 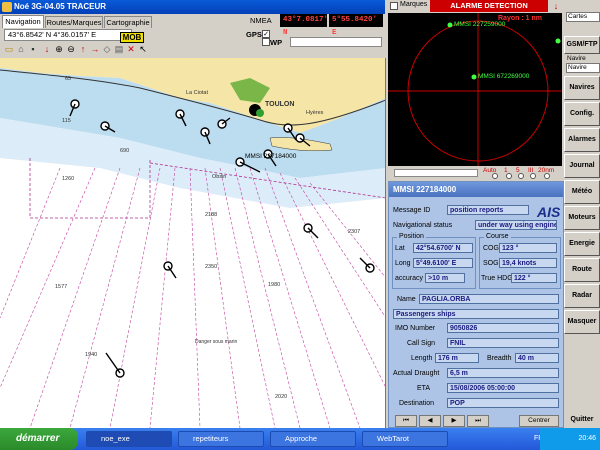 What do you see at coordinates (587, 438) in the screenshot?
I see `clock: 20:46` at bounding box center [587, 438].